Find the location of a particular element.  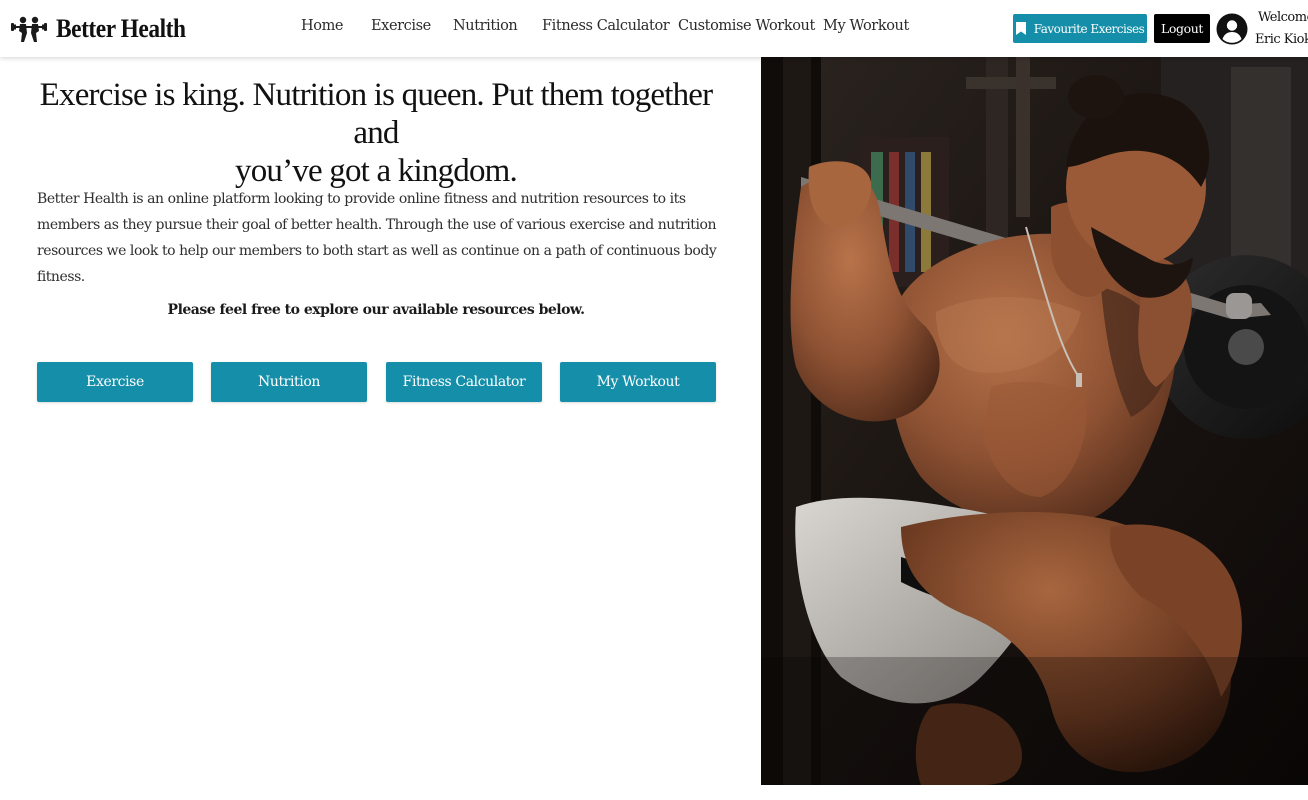

user-circle-icon is located at coordinates (1232, 29).